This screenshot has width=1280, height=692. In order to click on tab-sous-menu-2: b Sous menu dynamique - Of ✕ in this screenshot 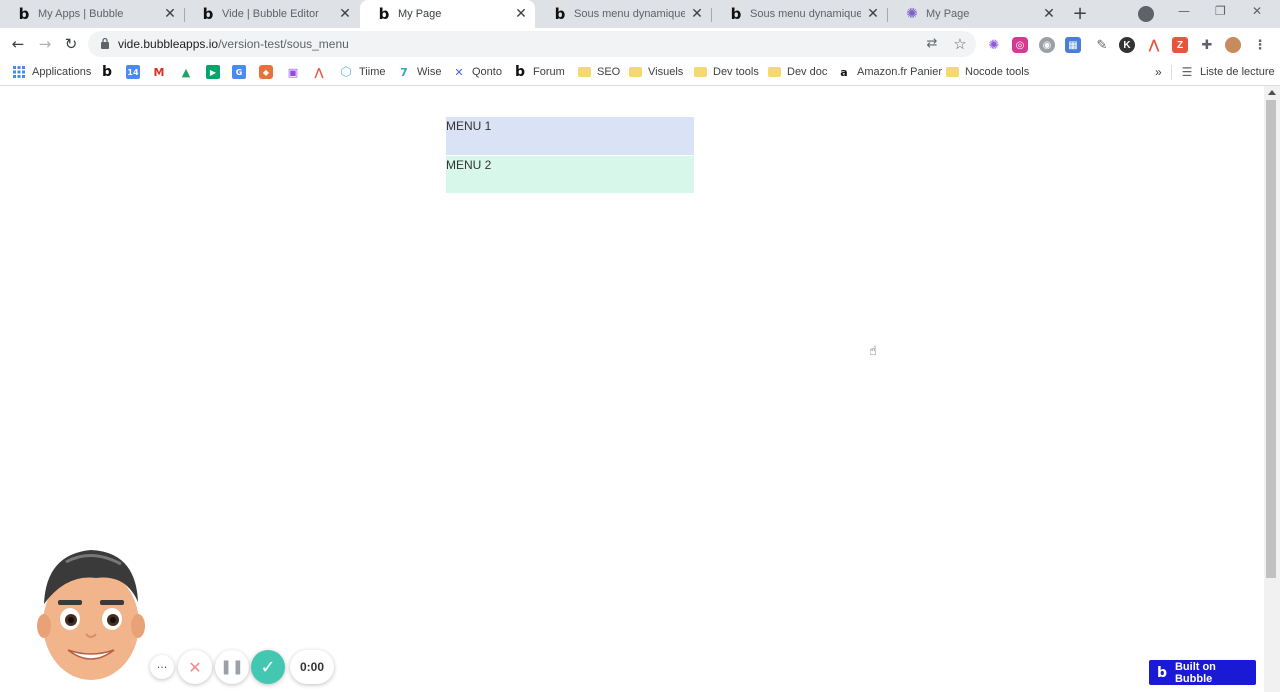, I will do `click(799, 14)`.